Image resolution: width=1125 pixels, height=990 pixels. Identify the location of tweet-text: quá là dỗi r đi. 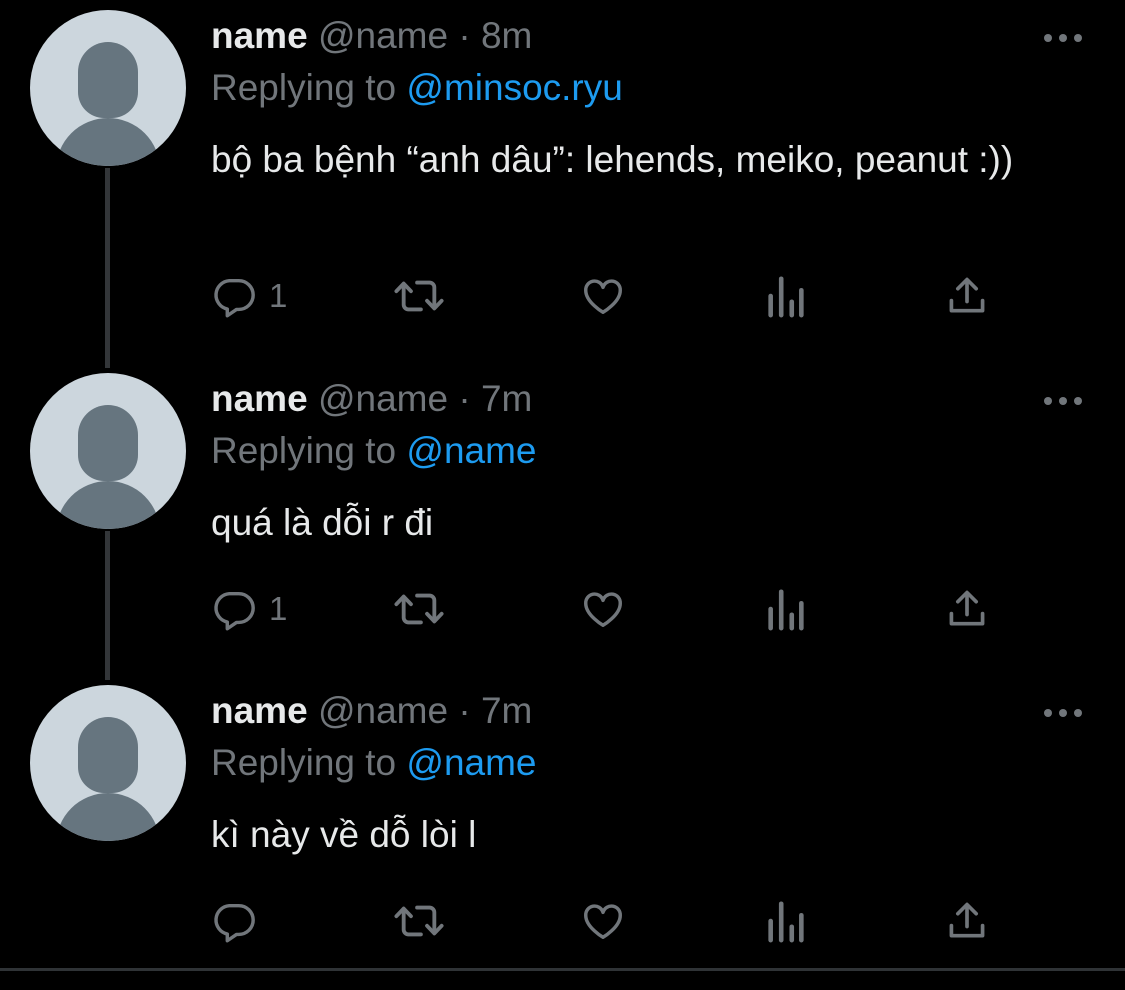
(322, 522).